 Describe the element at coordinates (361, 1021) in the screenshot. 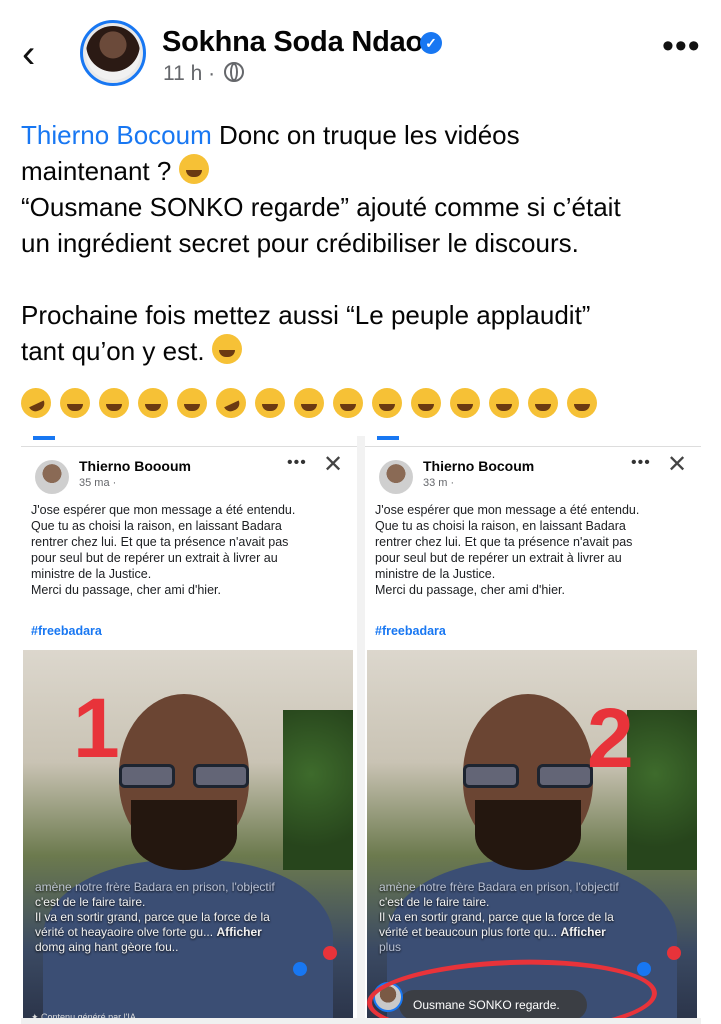

I see `divider` at that location.